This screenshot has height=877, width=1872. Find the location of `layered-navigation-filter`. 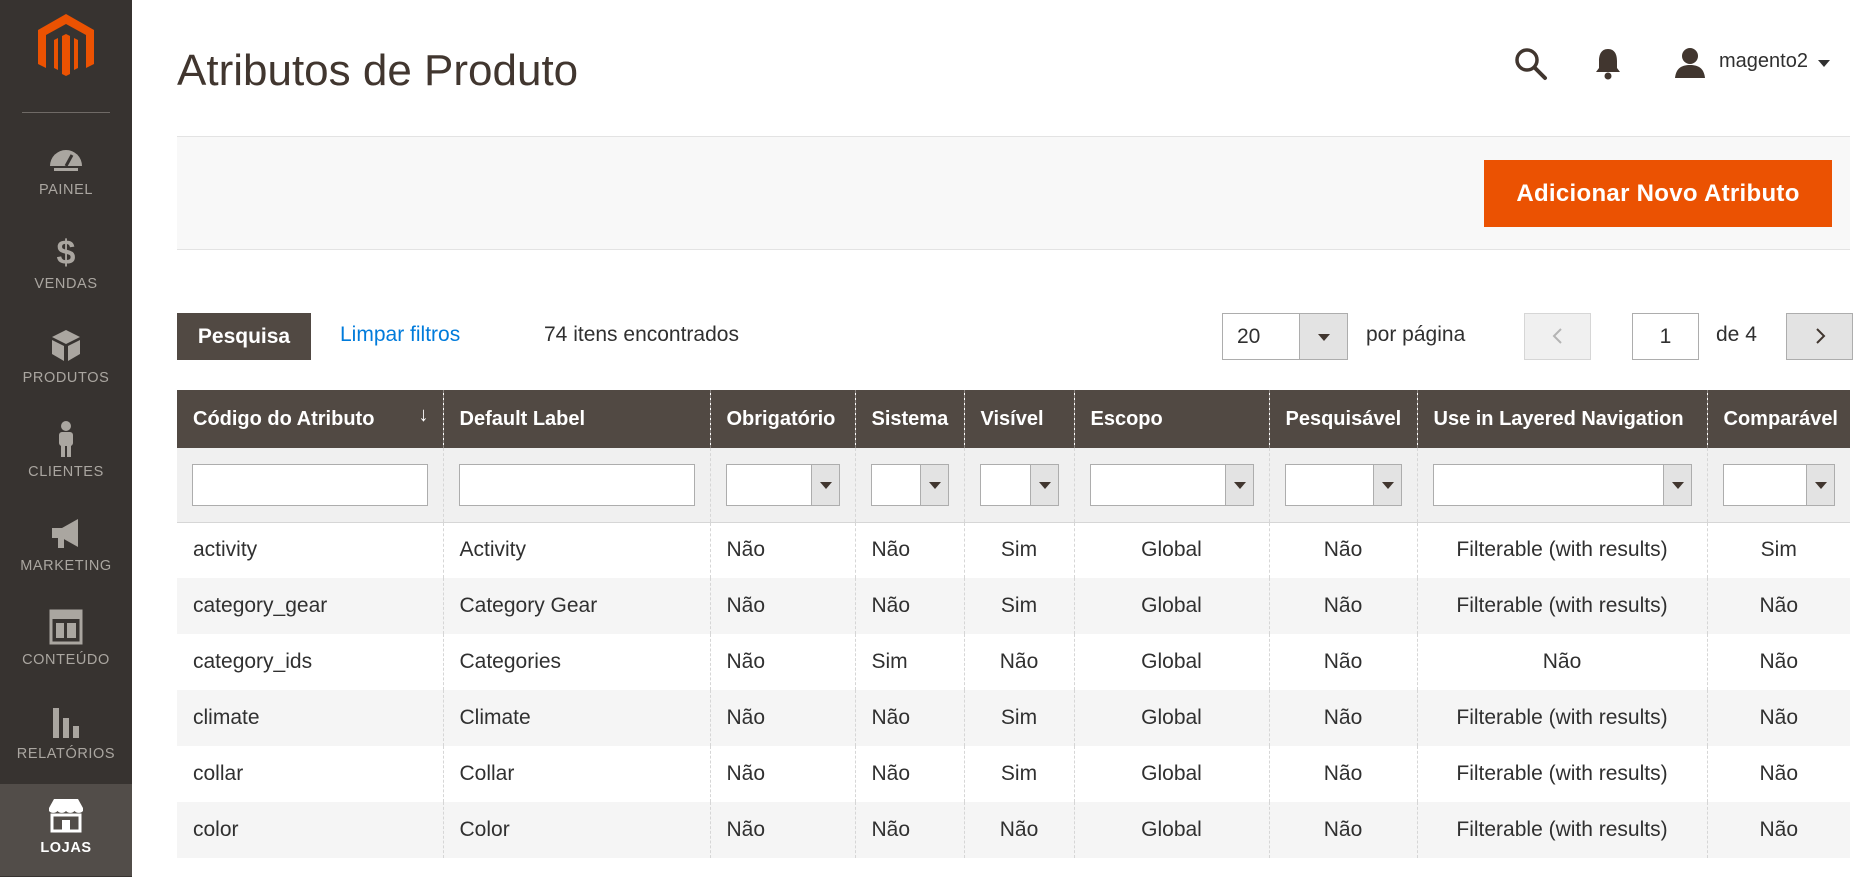

layered-navigation-filter is located at coordinates (1562, 484).